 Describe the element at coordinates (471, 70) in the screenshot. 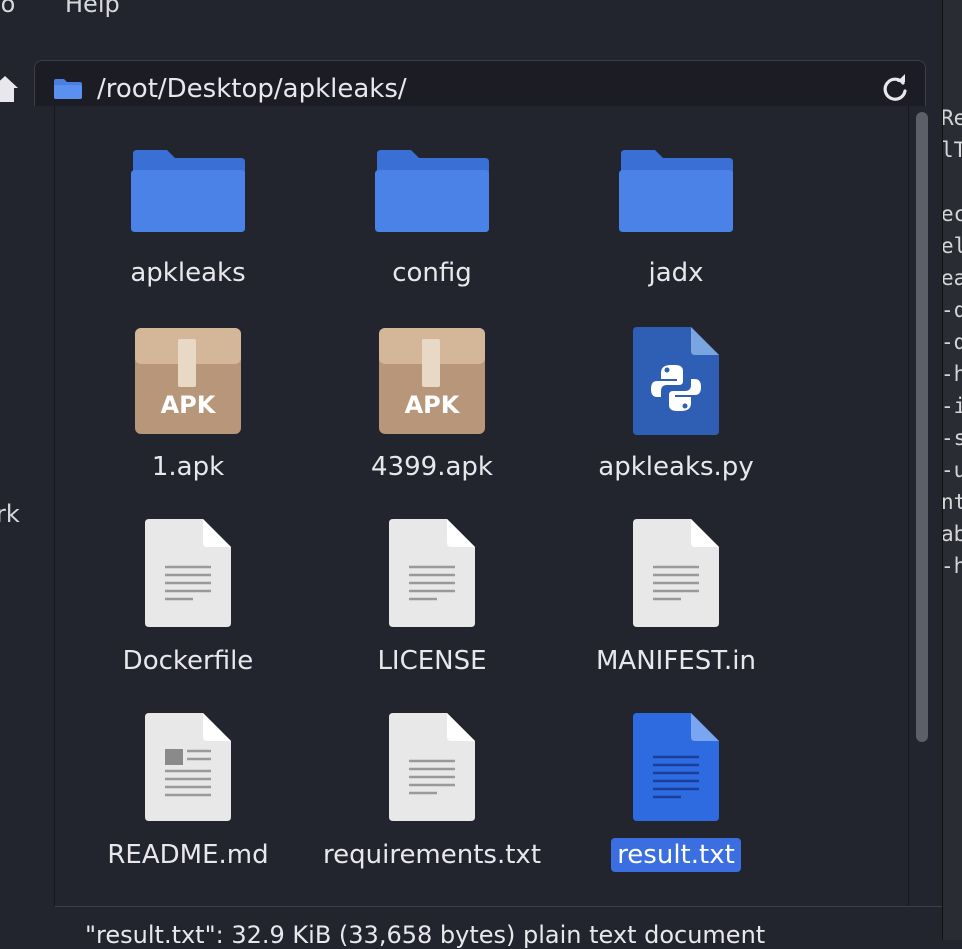

I see `toolbar: /root/Desktop/apkleaks/` at that location.